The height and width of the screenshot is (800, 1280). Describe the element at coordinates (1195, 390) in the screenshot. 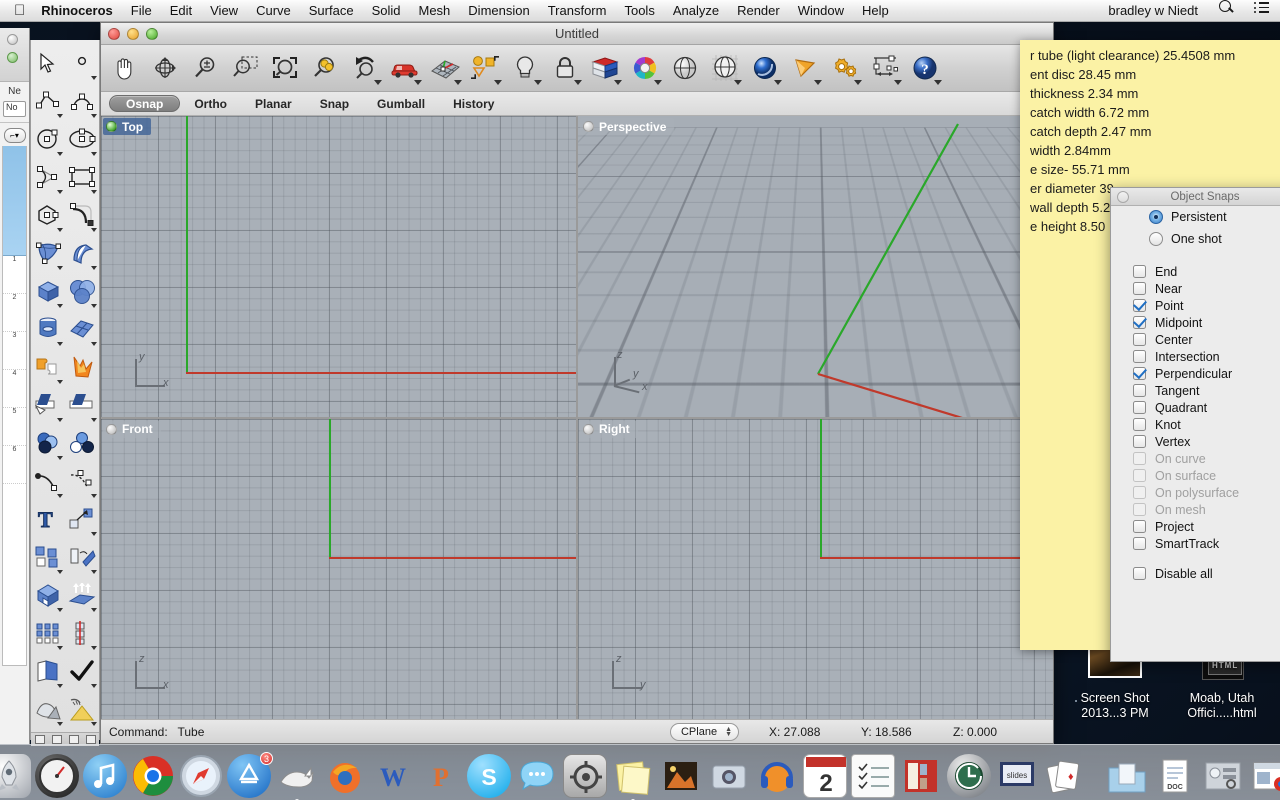

I see `snap-tangent: Tangent` at that location.